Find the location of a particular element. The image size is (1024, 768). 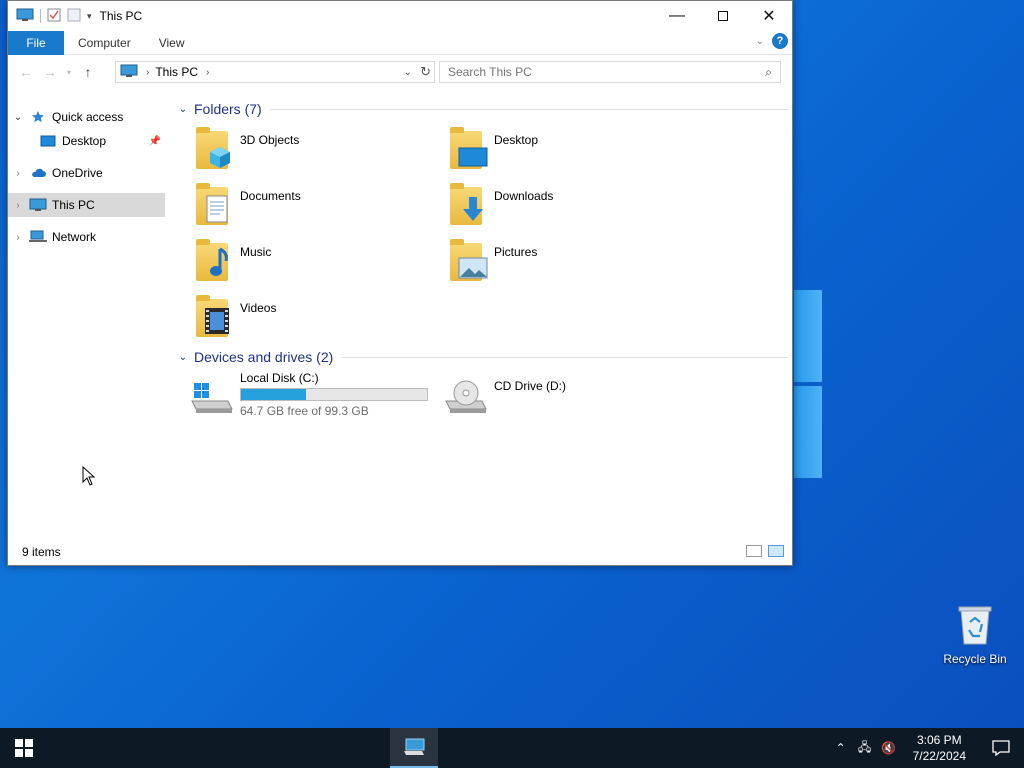

taskbar-file-explorer-button is located at coordinates (414, 748).